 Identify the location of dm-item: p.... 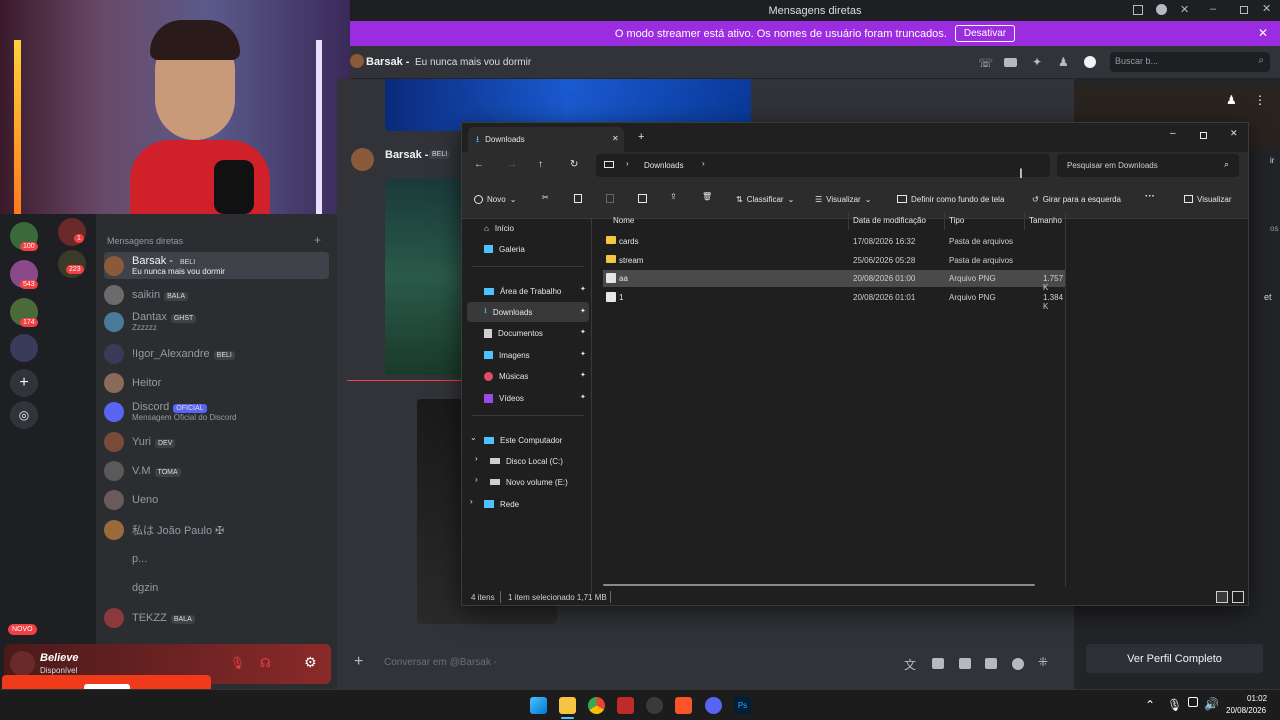
(216, 558).